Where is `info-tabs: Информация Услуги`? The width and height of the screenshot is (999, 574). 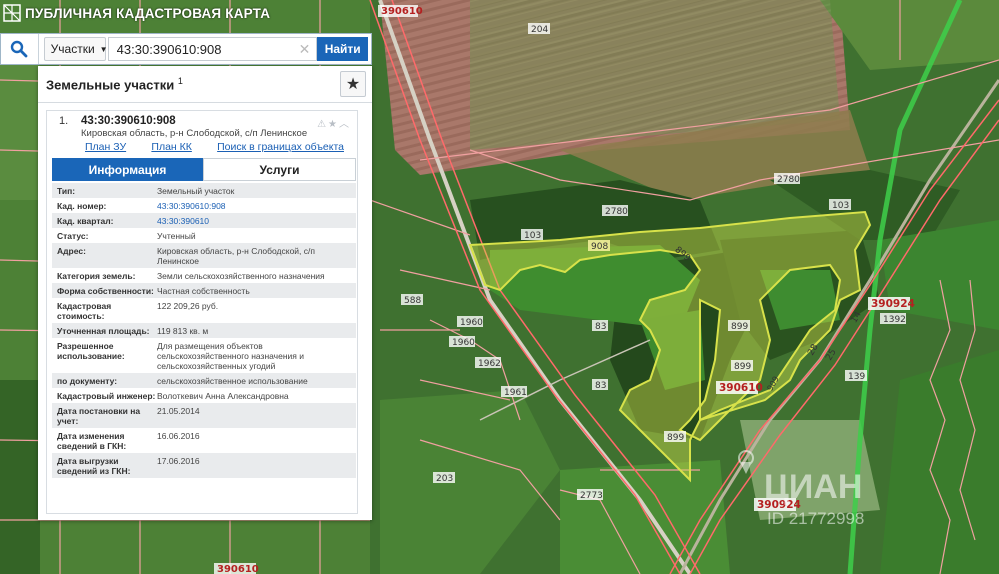
info-tabs: Информация Услуги is located at coordinates (204, 169).